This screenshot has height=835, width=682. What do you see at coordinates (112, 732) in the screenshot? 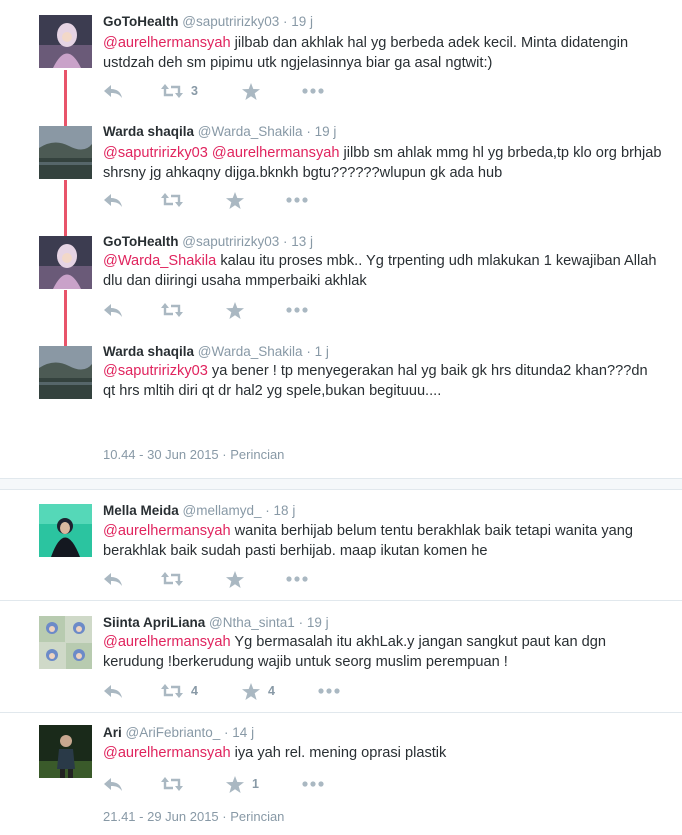
I see `author-name: Ari` at bounding box center [112, 732].